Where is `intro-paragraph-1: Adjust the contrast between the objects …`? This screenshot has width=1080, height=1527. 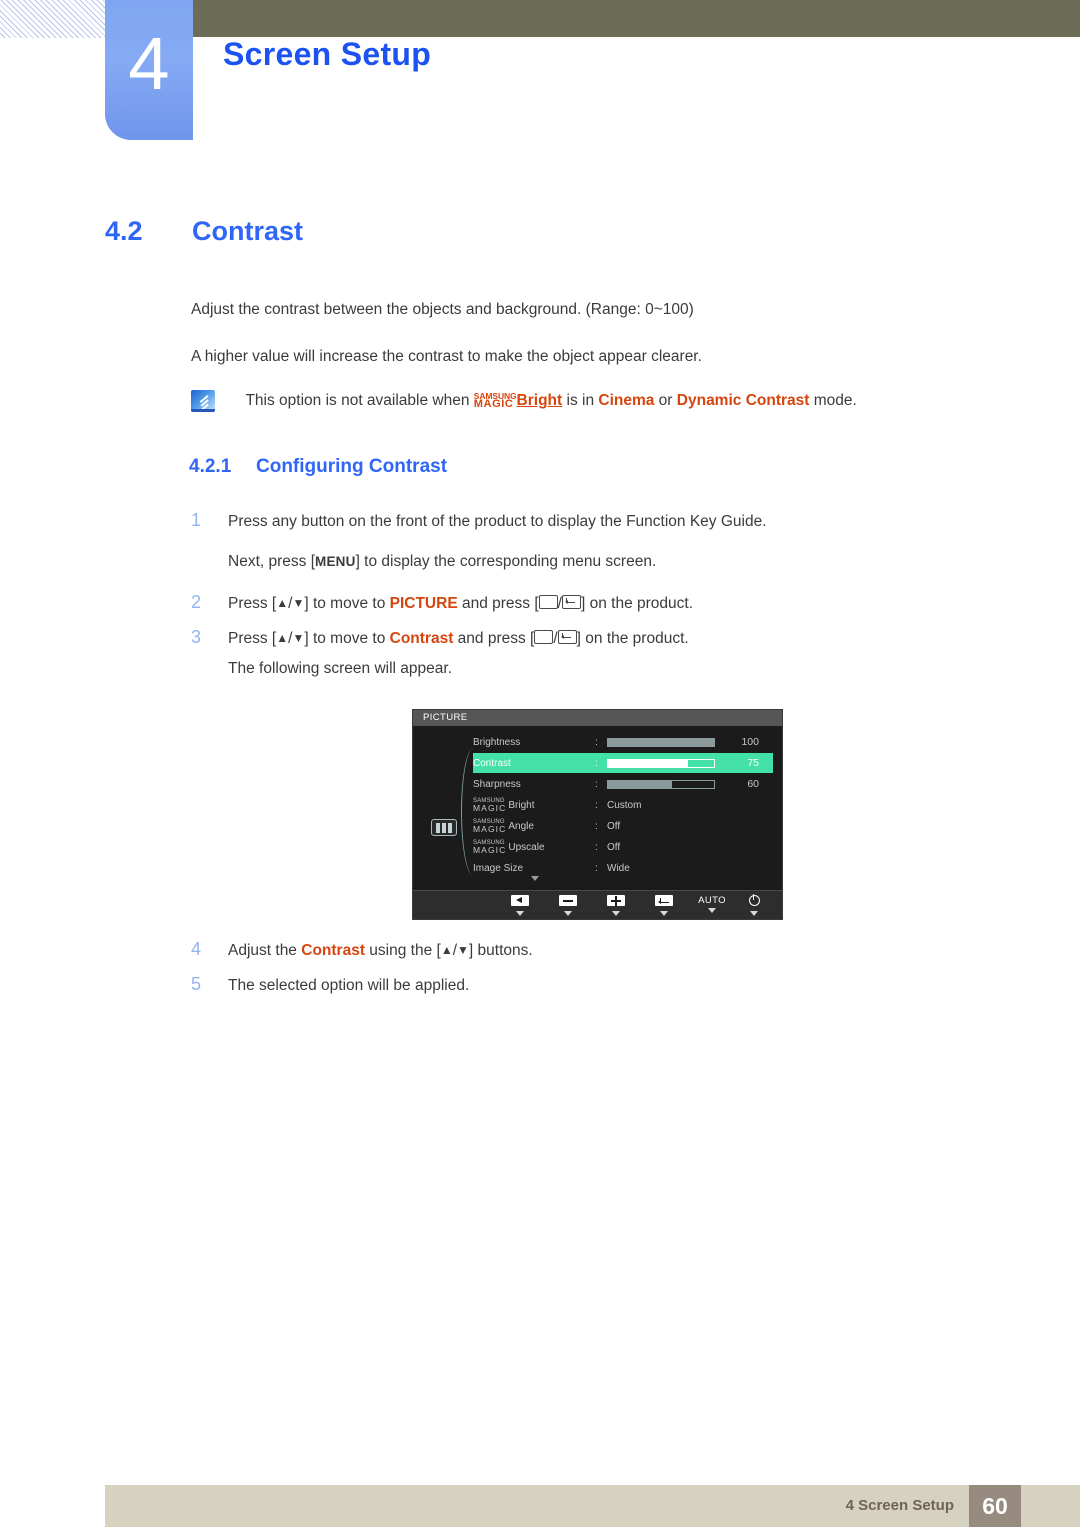 intro-paragraph-1: Adjust the contrast between the objects … is located at coordinates (442, 309).